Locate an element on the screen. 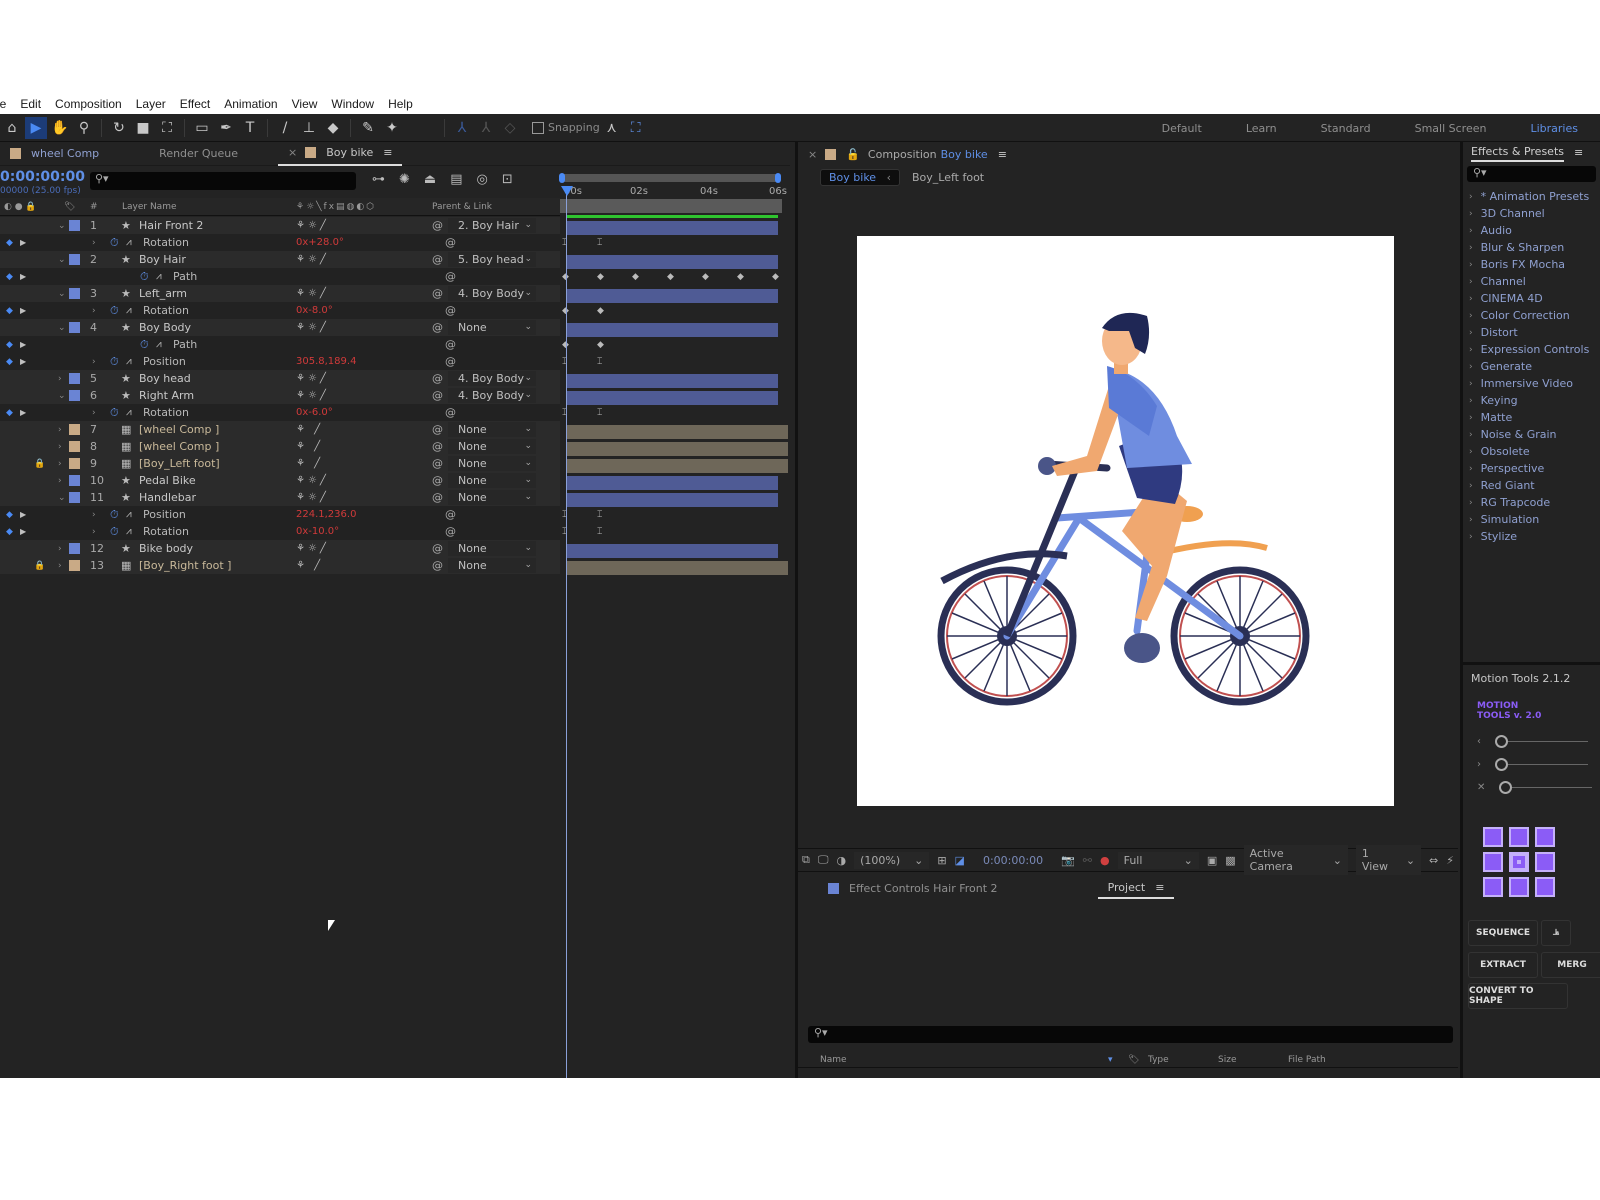 The image size is (1600, 1200). expression-pick-whip-icon: @ is located at coordinates (450, 310).